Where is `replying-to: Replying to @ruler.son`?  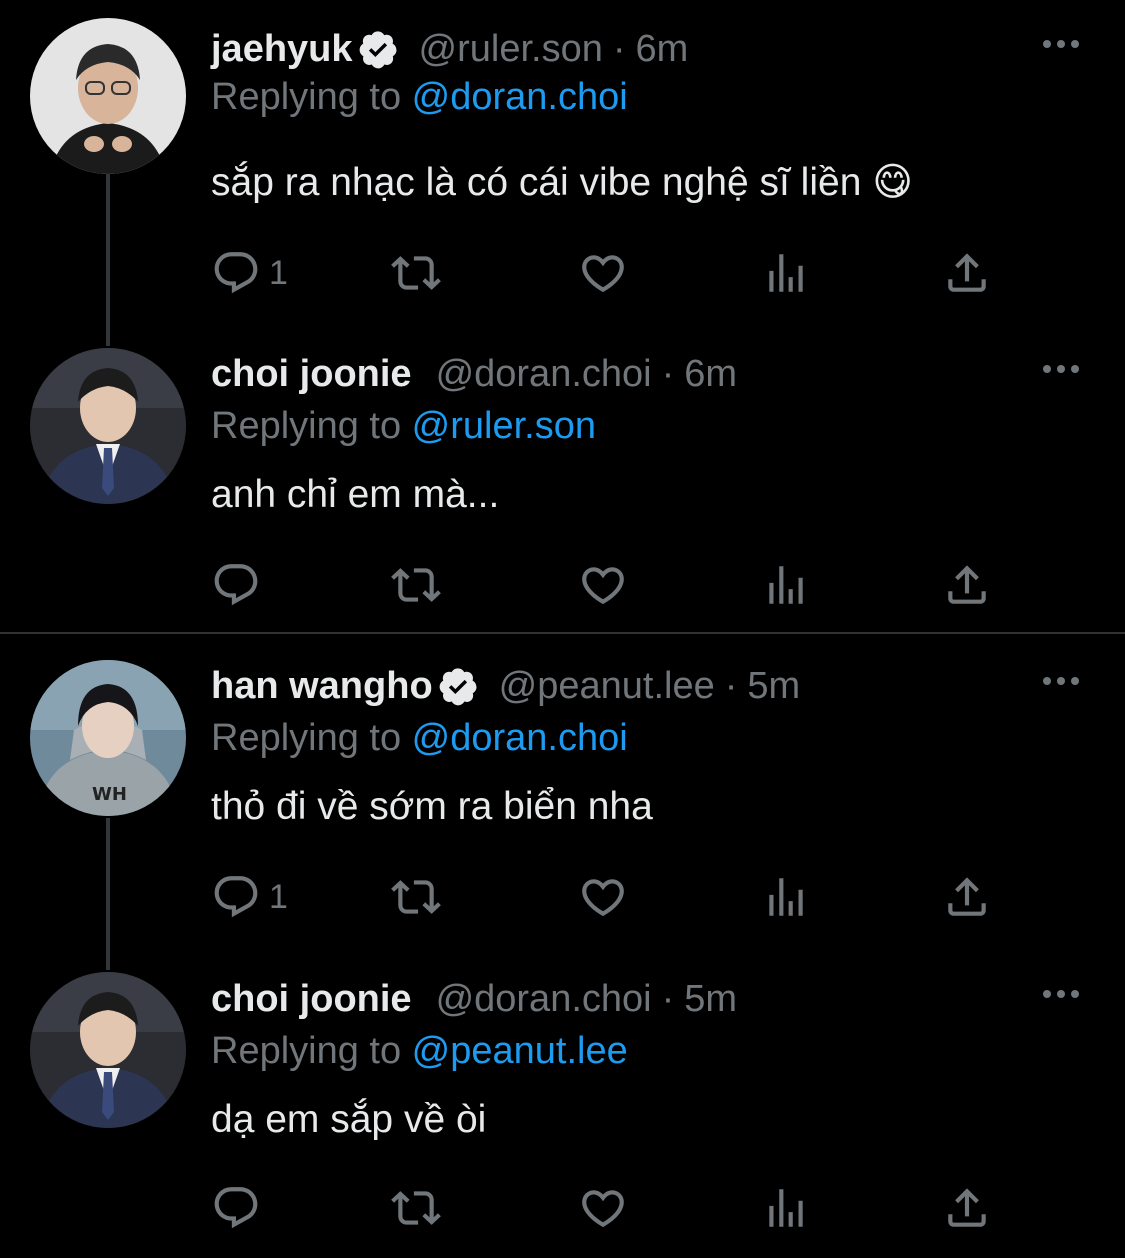
replying-to: Replying to @ruler.son is located at coordinates (403, 426).